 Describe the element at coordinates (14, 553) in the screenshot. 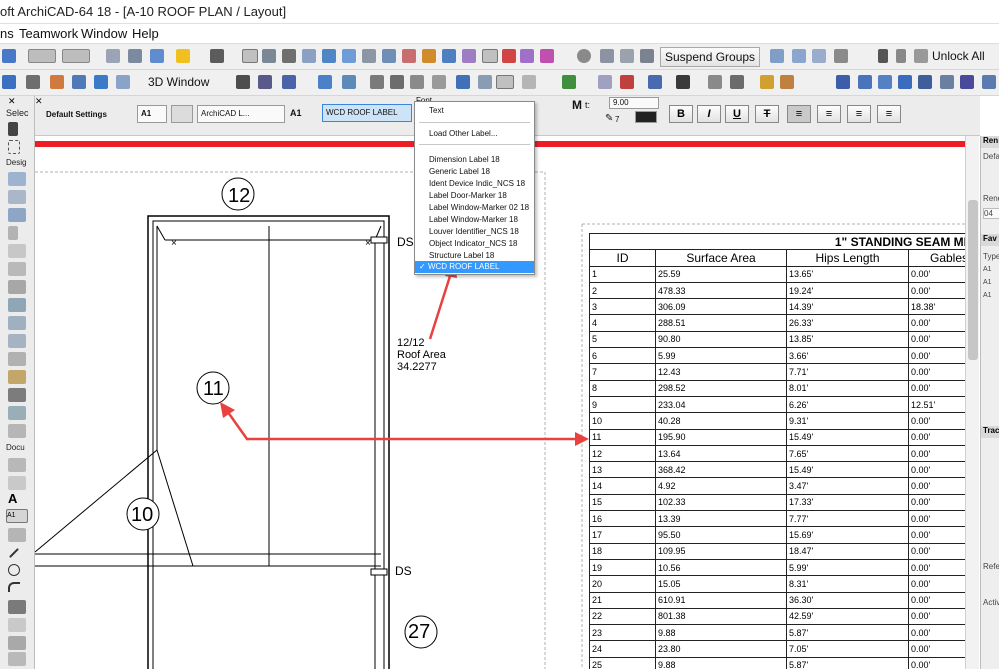

I see `line-tool-icon` at that location.